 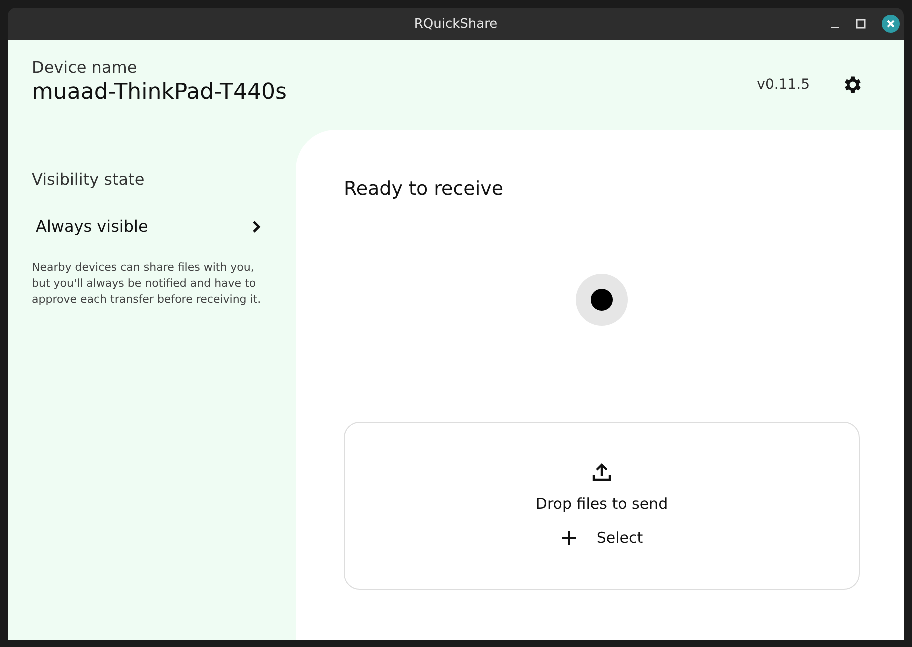 What do you see at coordinates (159, 92) in the screenshot?
I see `device-name: muaad-ThinkPad-T440s` at bounding box center [159, 92].